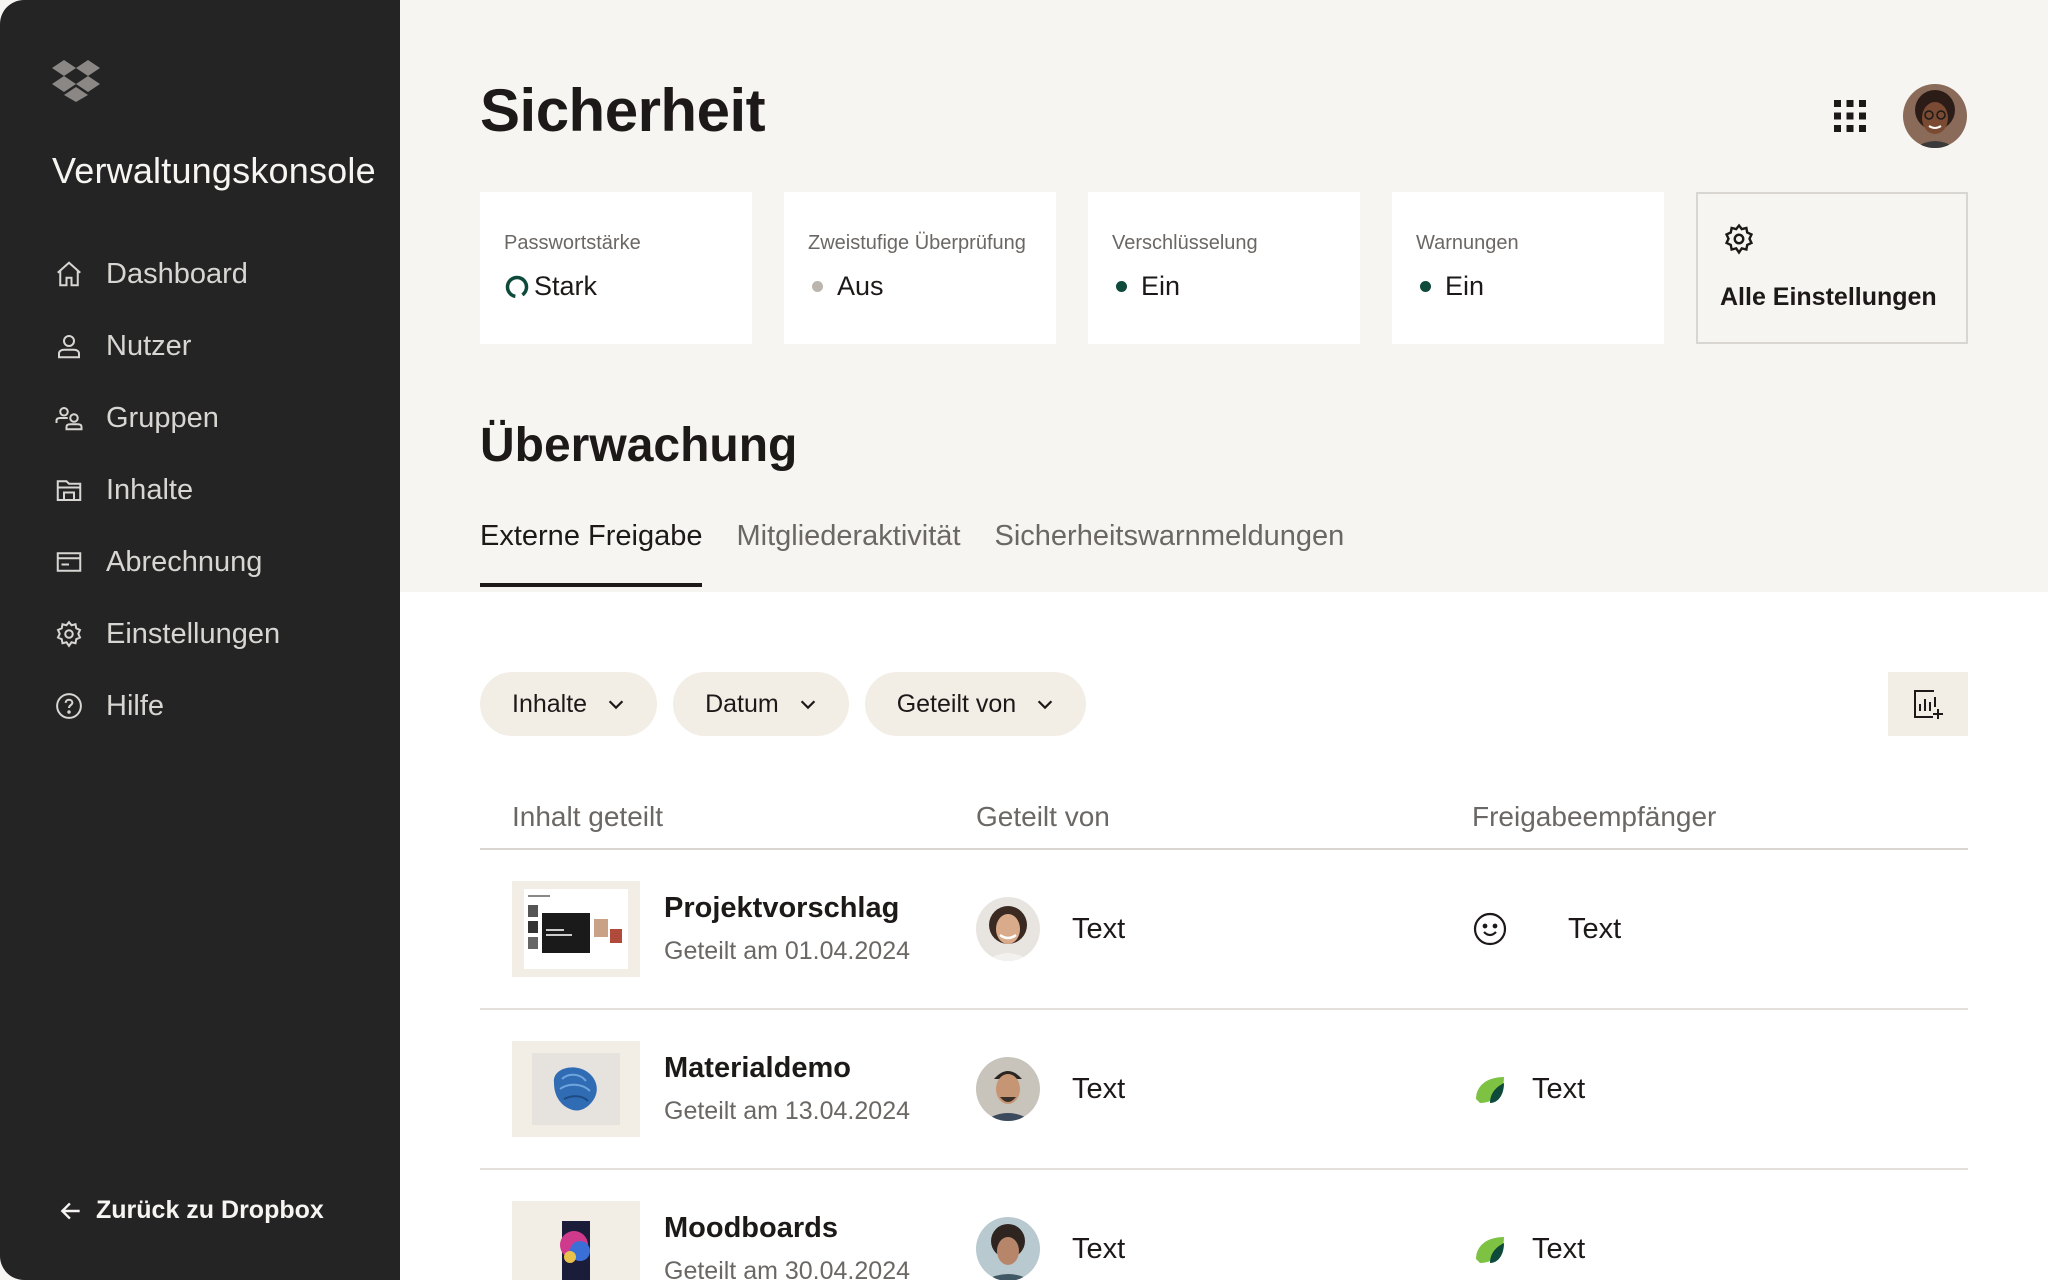 The height and width of the screenshot is (1280, 2048). Describe the element at coordinates (920, 286) in the screenshot. I see `card-value: Aus` at that location.